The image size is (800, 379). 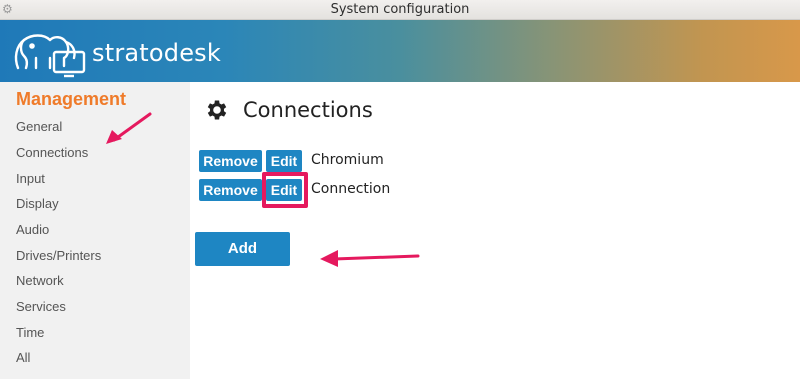 I want to click on brand-name: stratodesk, so click(x=156, y=53).